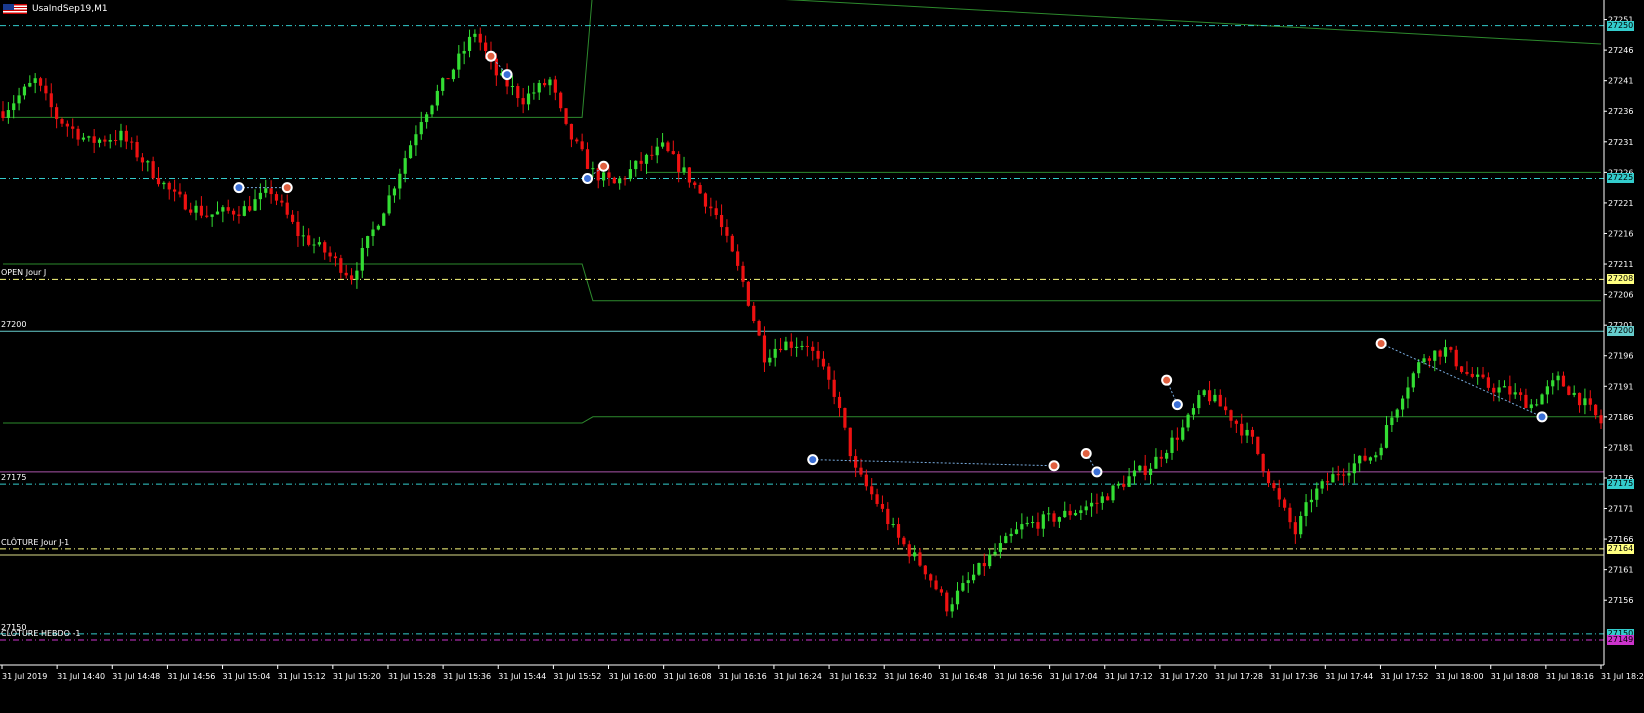 This screenshot has width=1644, height=713. What do you see at coordinates (14, 478) in the screenshot?
I see `level-label-r27175: 27175` at bounding box center [14, 478].